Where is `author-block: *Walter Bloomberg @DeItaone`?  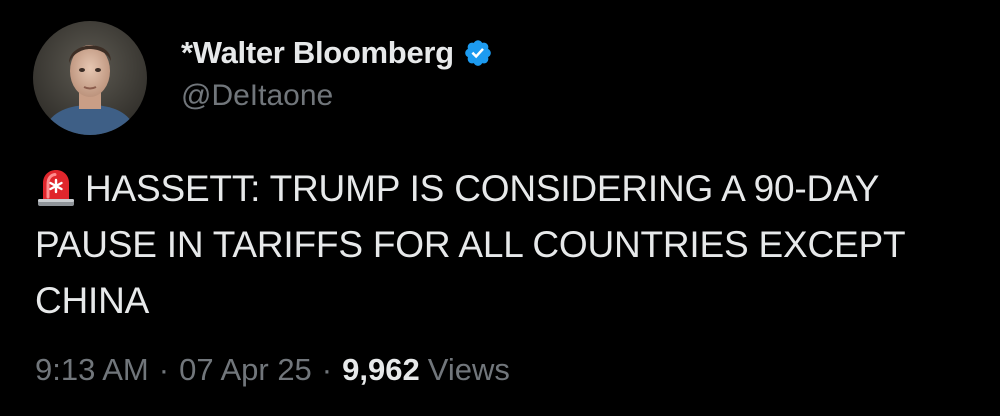
author-block: *Walter Bloomberg @DeItaone is located at coordinates (337, 73).